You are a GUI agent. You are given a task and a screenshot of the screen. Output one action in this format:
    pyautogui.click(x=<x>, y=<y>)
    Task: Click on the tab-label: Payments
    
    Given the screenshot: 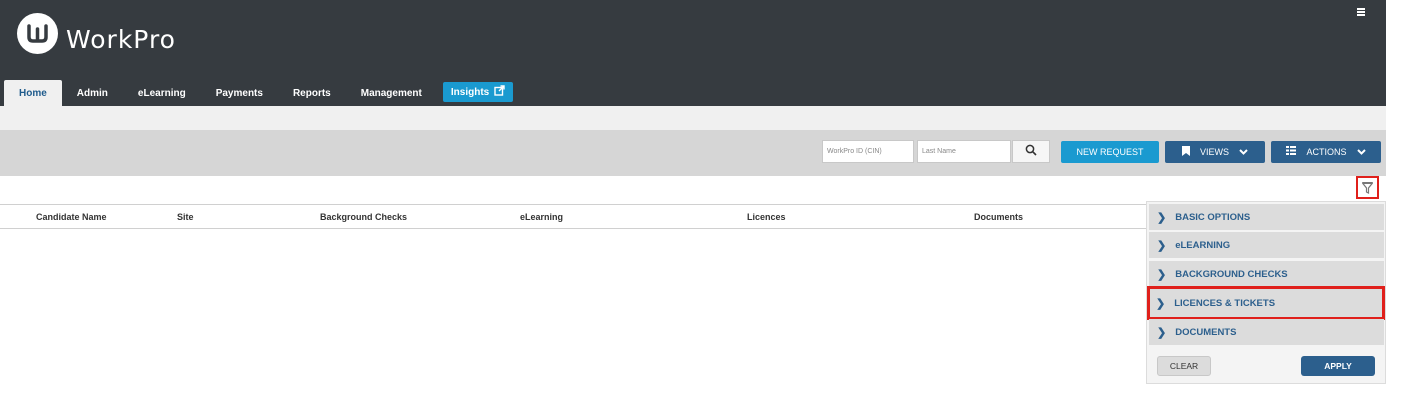 What is the action you would take?
    pyautogui.click(x=239, y=93)
    